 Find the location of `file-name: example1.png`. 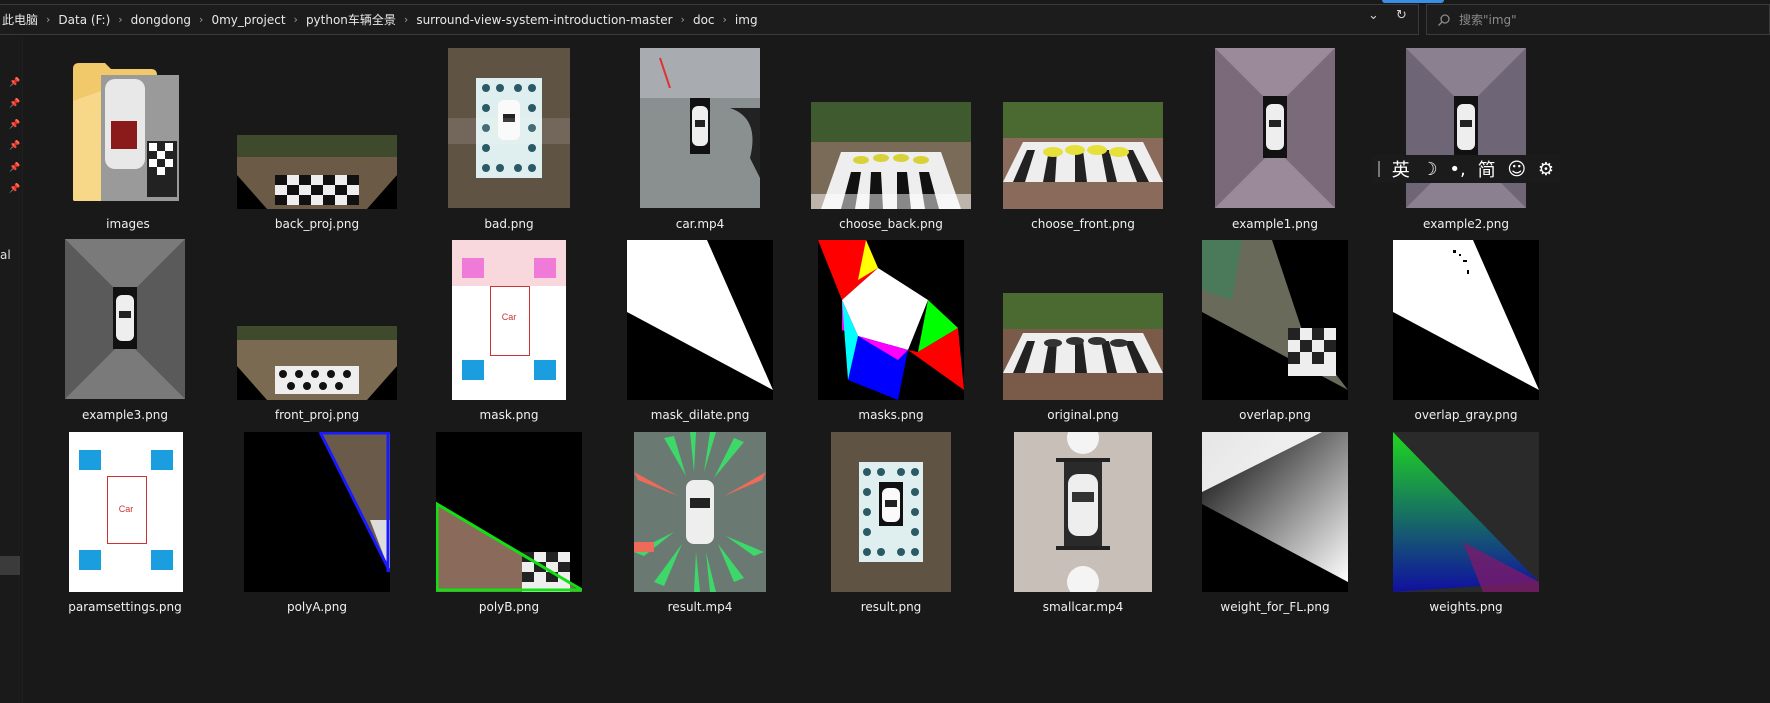

file-name: example1.png is located at coordinates (1275, 224).